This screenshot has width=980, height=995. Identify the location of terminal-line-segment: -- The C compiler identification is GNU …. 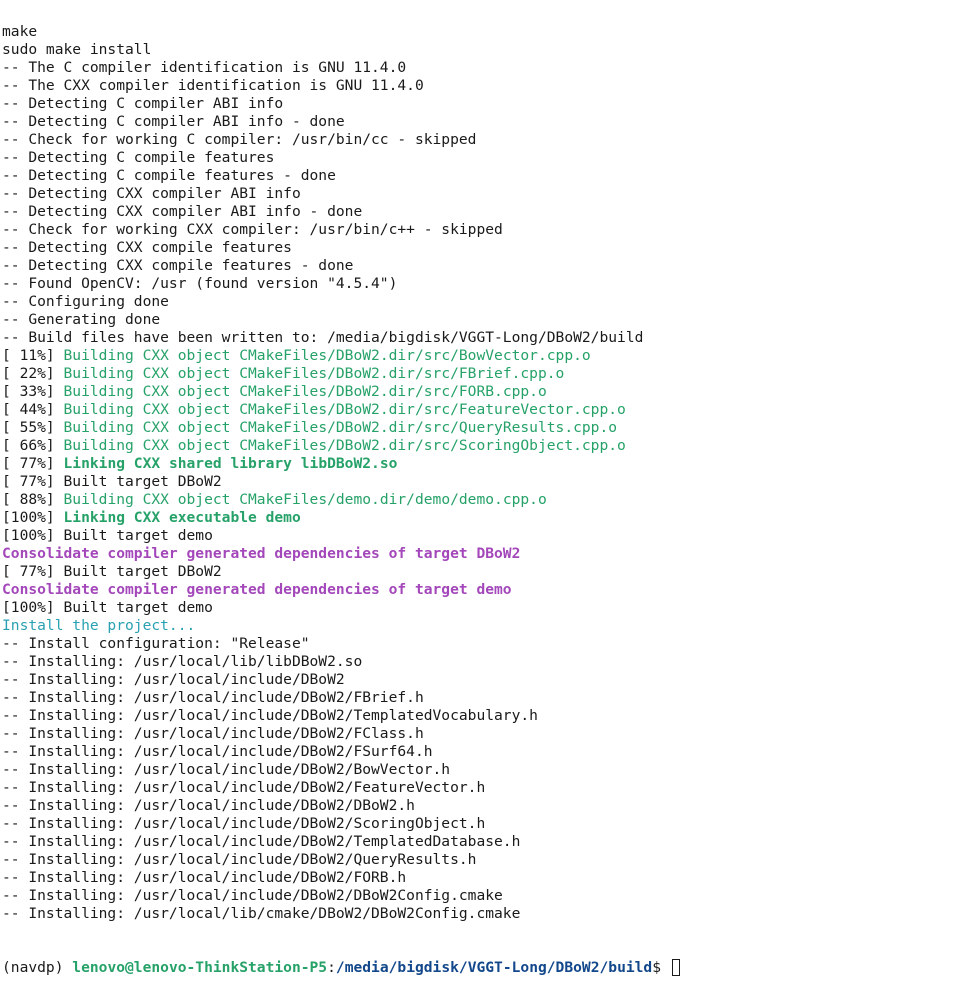
(204, 67).